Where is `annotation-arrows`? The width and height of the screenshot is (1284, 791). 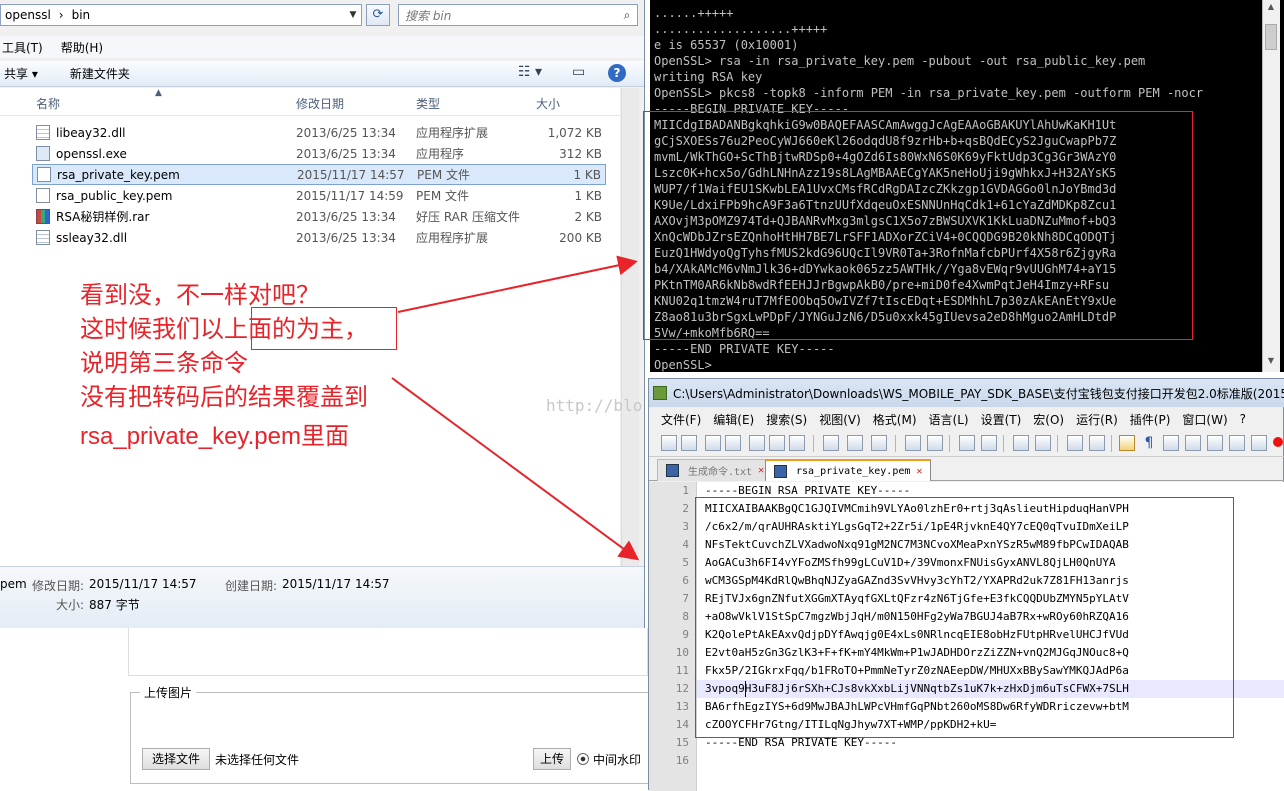
annotation-arrows is located at coordinates (515, 408).